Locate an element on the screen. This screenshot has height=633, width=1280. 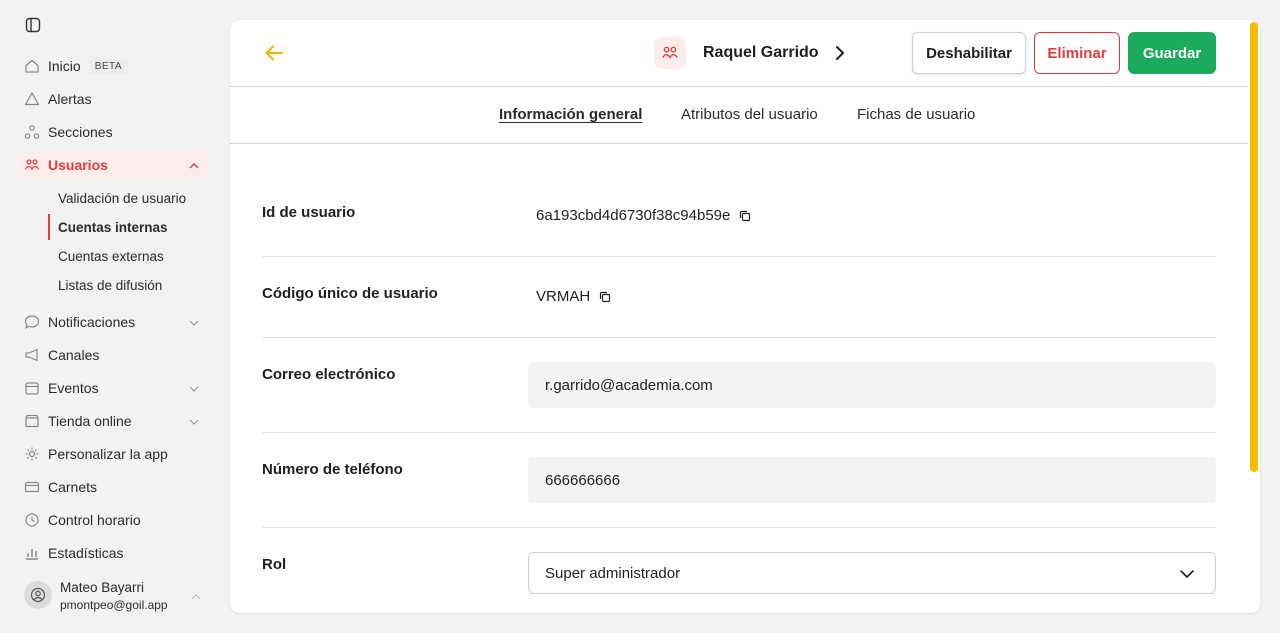
clock-icon is located at coordinates (32, 520).